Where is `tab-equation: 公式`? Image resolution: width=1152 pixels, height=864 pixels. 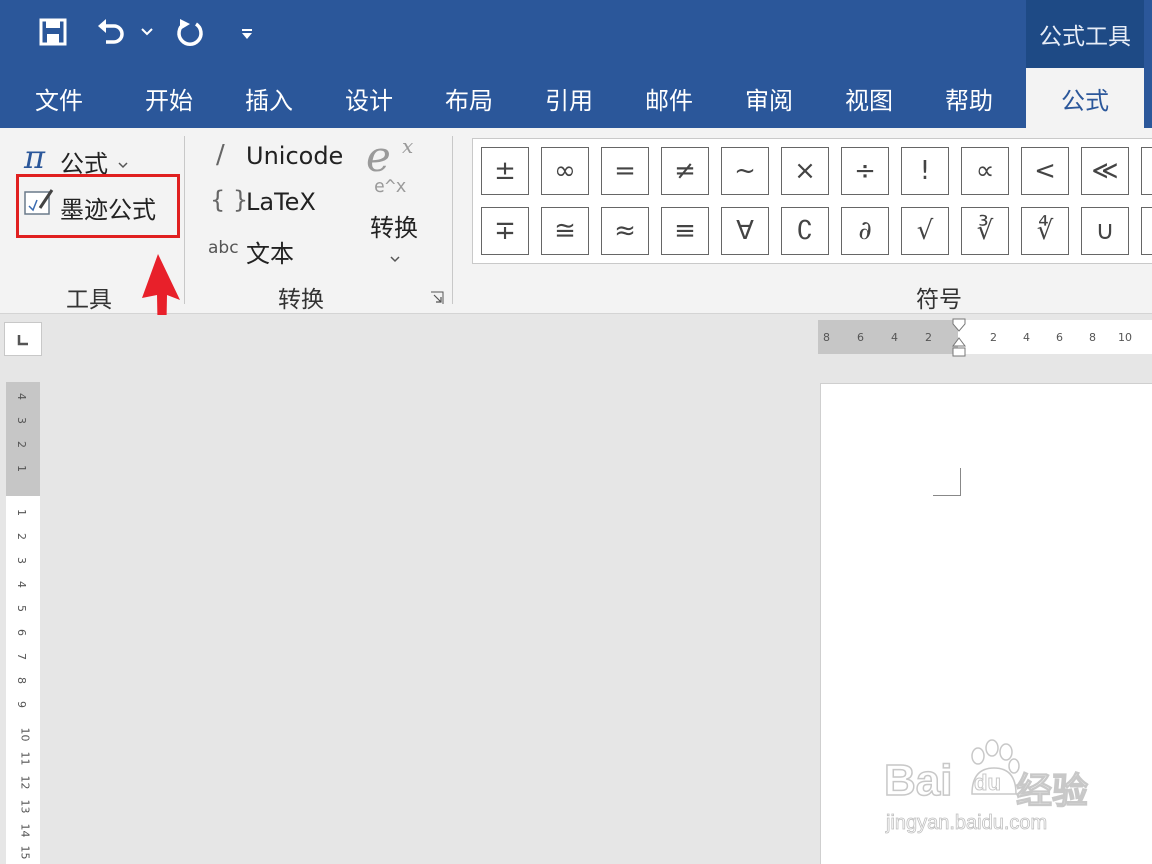 tab-equation: 公式 is located at coordinates (1085, 98).